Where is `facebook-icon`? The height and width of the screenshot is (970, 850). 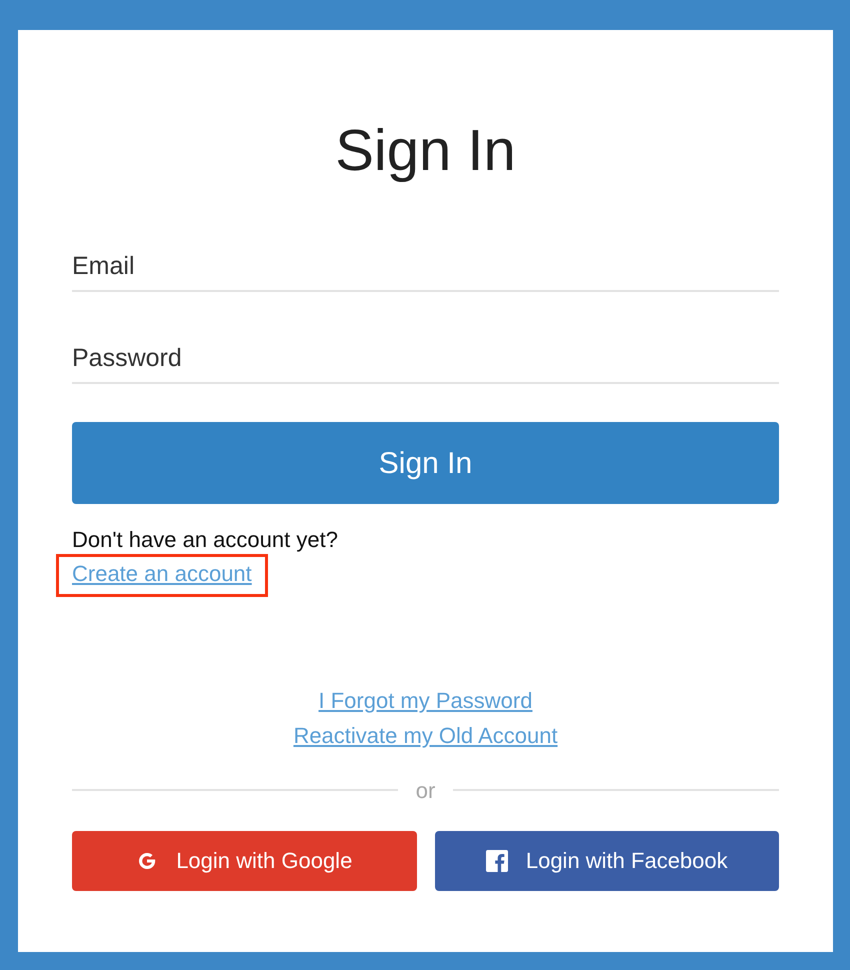 facebook-icon is located at coordinates (497, 861).